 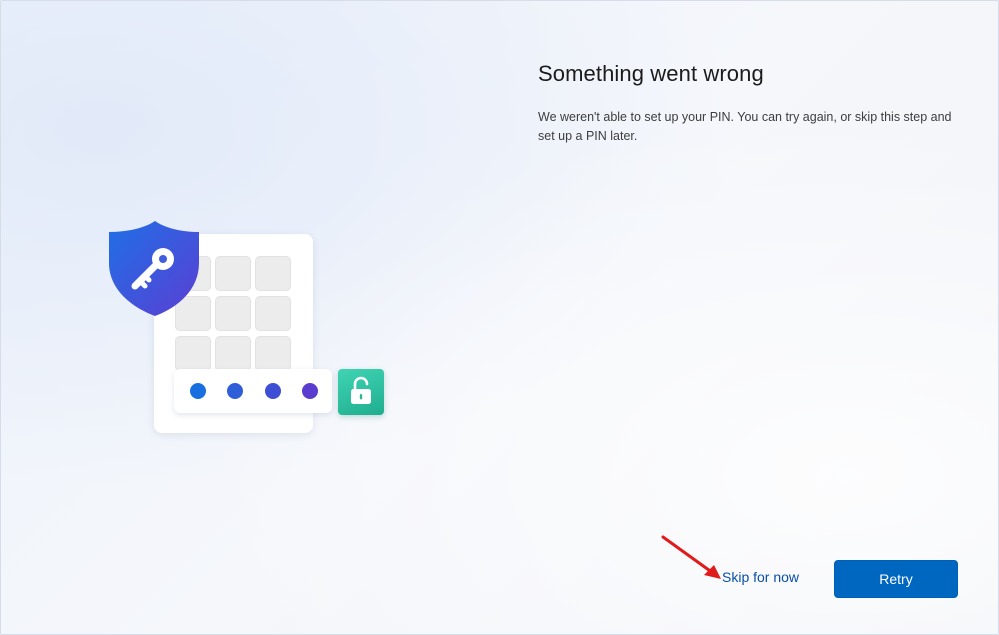 What do you see at coordinates (760, 577) in the screenshot?
I see `skip-for-now-link: Skip for now` at bounding box center [760, 577].